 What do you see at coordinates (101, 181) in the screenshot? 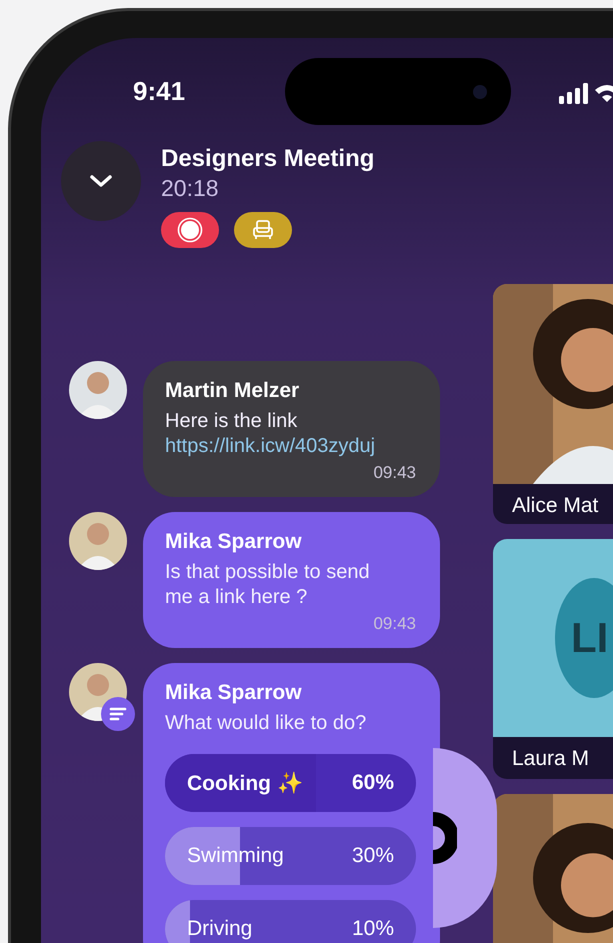
I see `chevron-down-icon` at bounding box center [101, 181].